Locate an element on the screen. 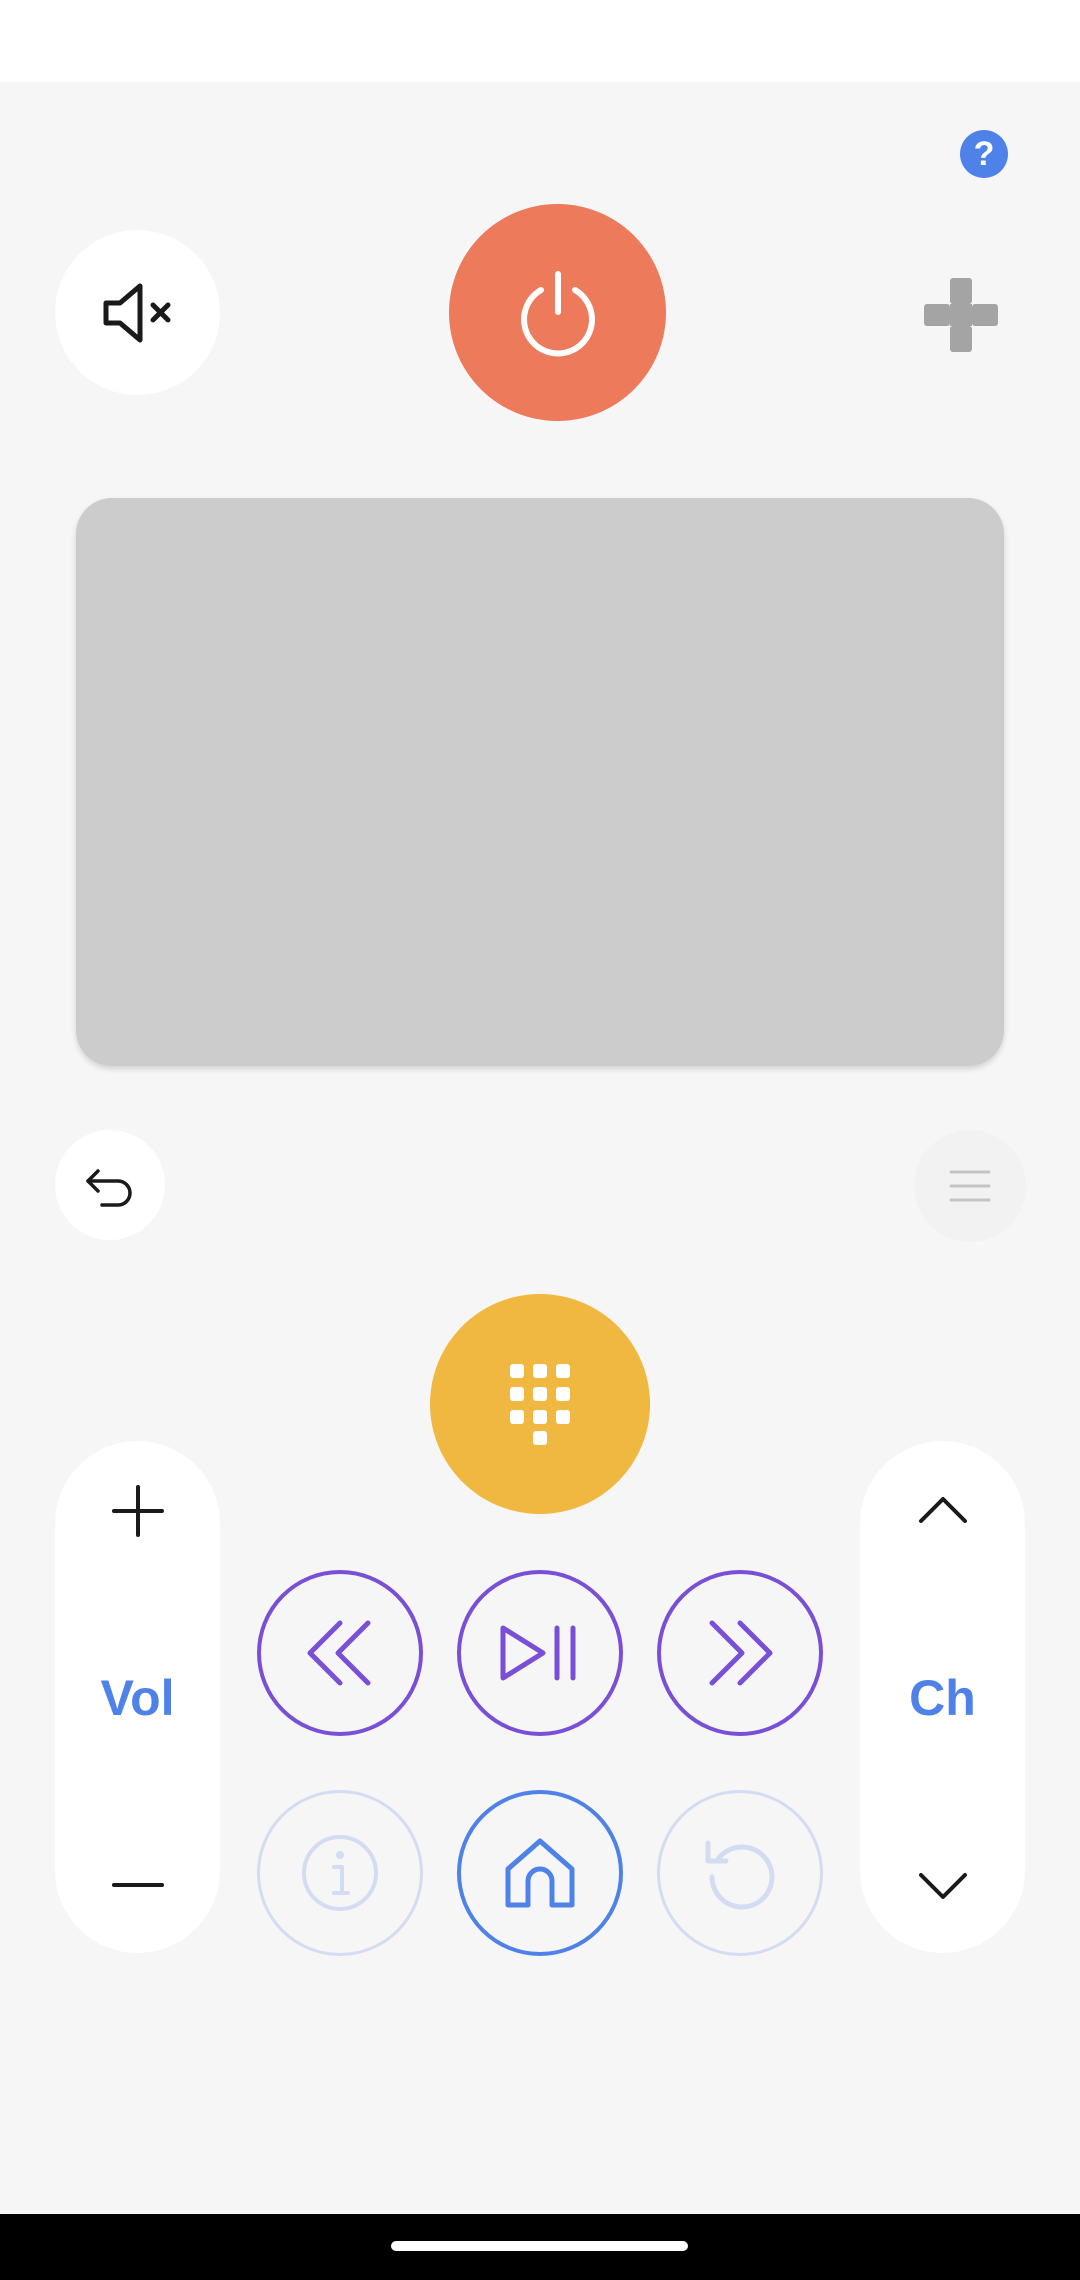 The width and height of the screenshot is (1080, 2280). volume-mute-icon is located at coordinates (136, 312).